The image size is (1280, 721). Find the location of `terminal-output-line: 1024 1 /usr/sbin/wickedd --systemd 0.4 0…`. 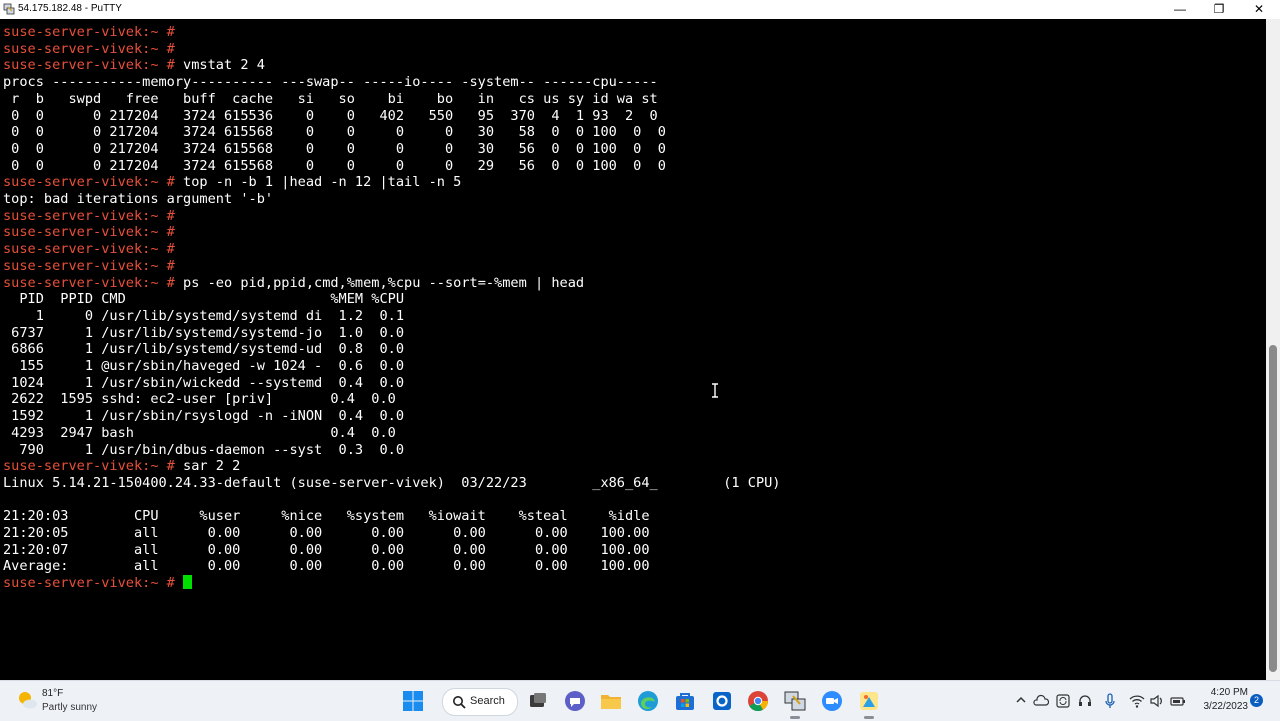

terminal-output-line: 1024 1 /usr/sbin/wickedd --systemd 0.4 0… is located at coordinates (204, 382).